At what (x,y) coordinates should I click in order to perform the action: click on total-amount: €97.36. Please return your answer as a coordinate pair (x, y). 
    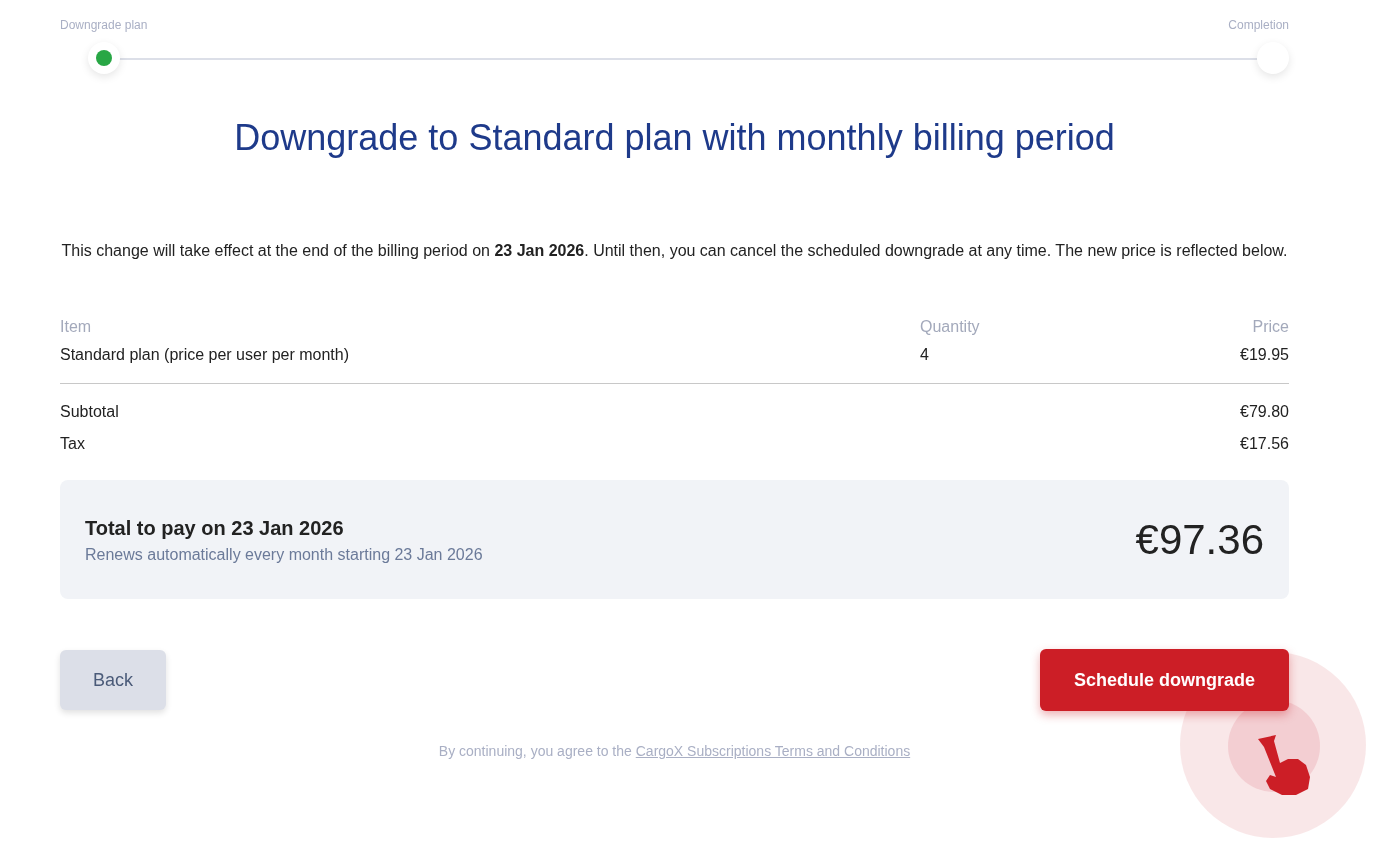
    Looking at the image, I should click on (1199, 540).